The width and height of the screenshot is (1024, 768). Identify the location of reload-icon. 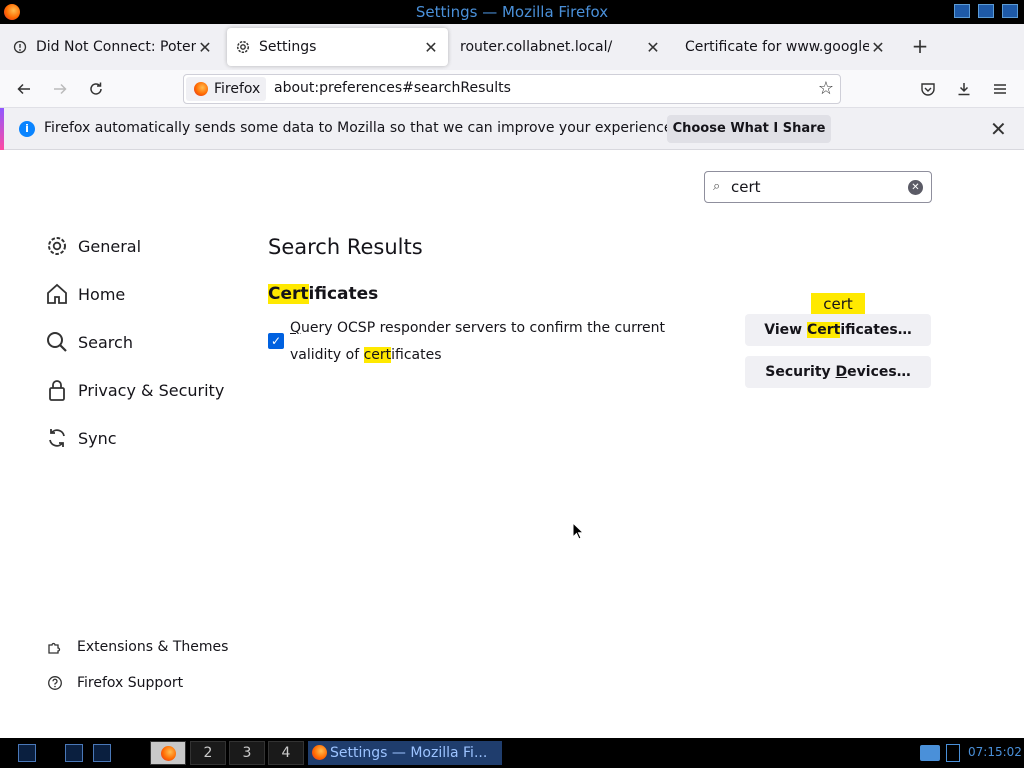
(96, 88).